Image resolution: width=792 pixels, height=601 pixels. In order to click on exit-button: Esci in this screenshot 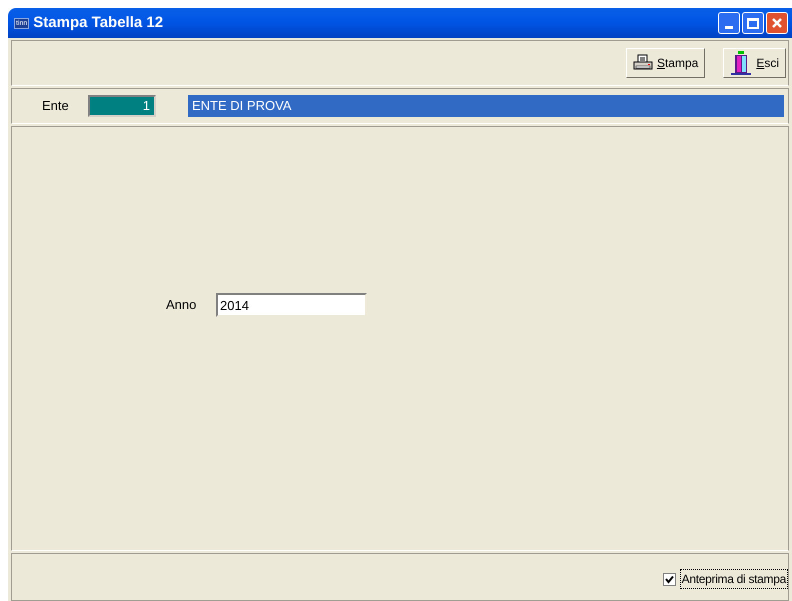, I will do `click(754, 63)`.